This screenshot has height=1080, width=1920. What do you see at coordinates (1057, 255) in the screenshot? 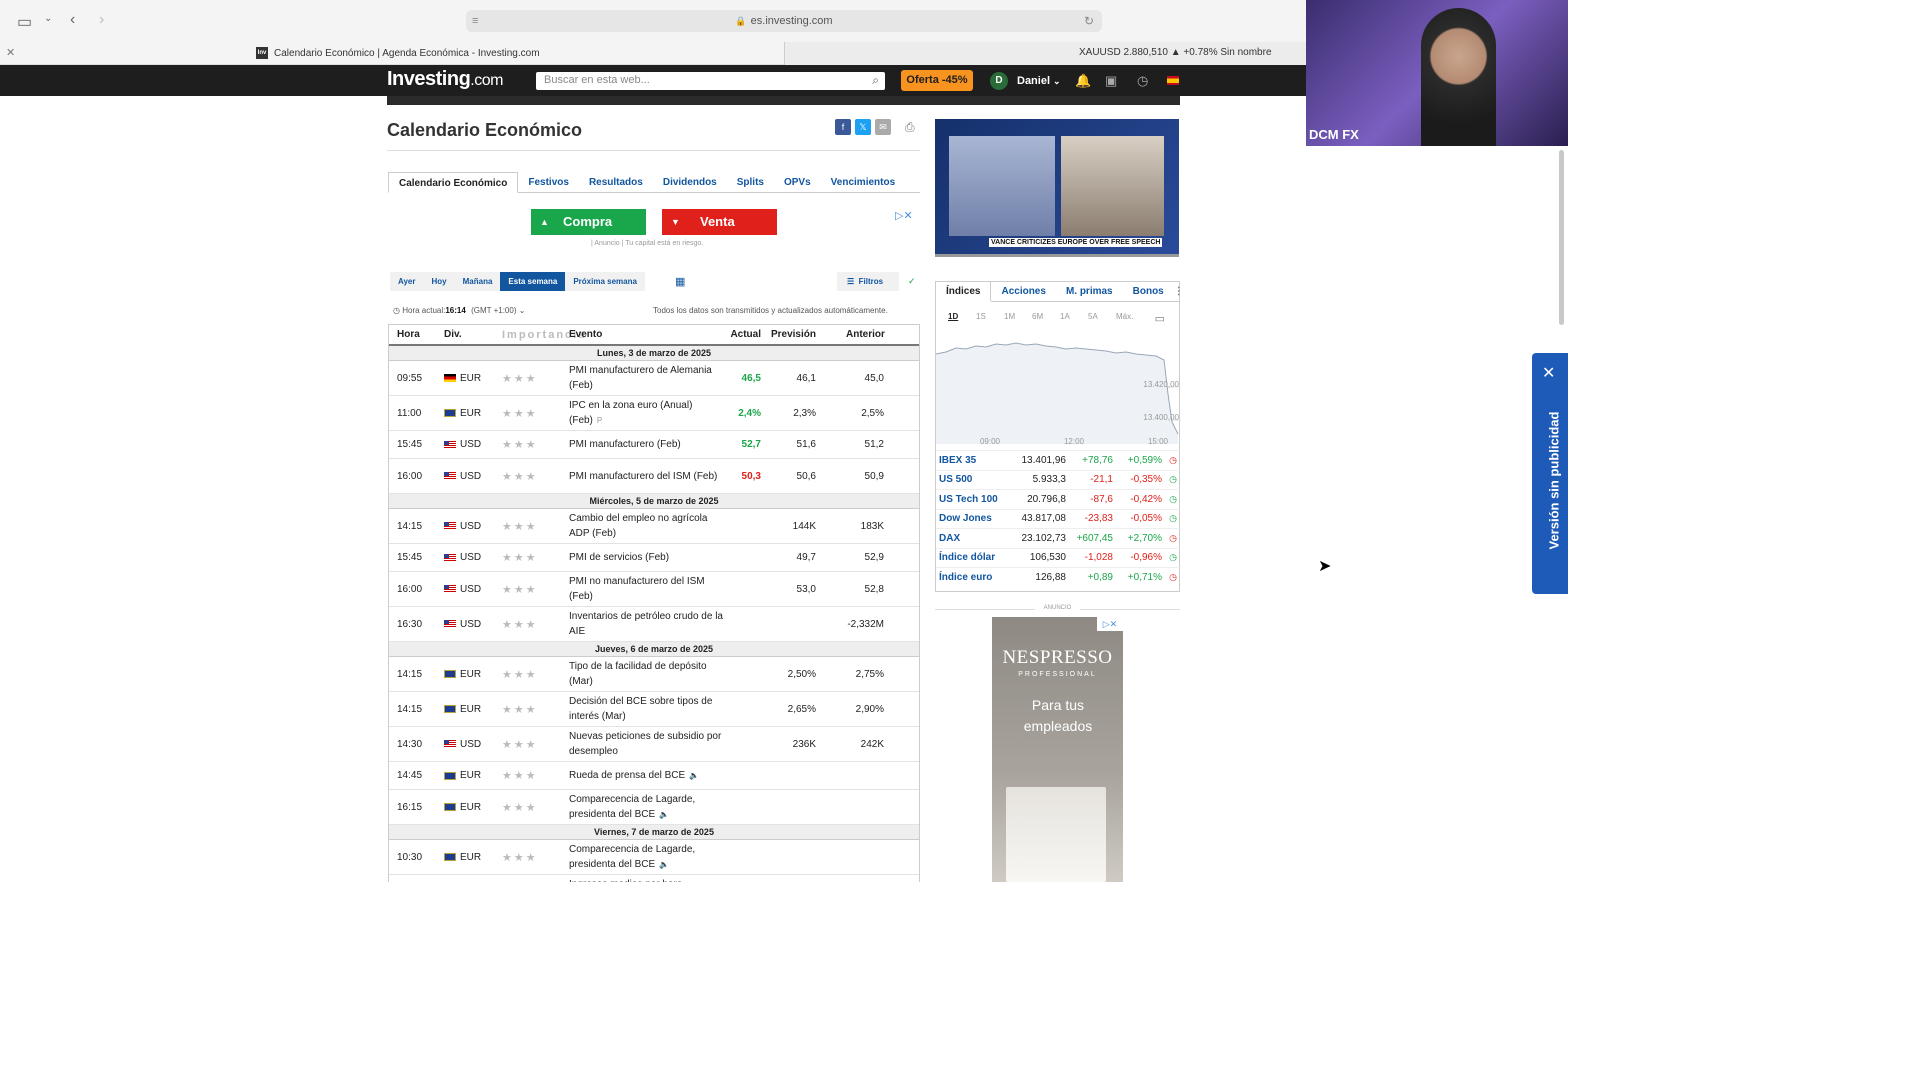
I see `video-progress` at bounding box center [1057, 255].